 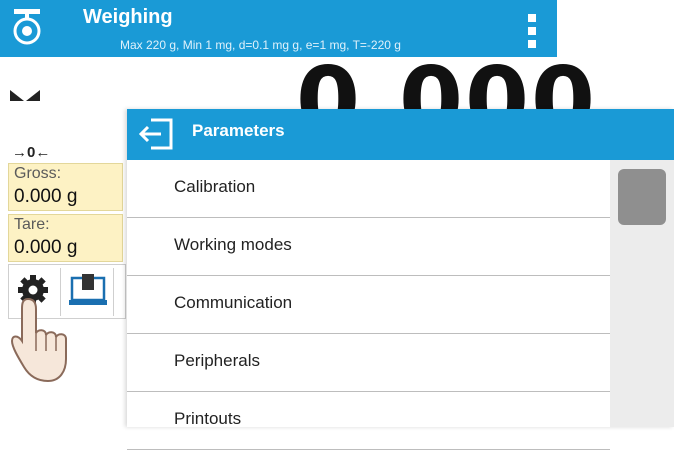 I want to click on list-item-printouts: Printouts, so click(x=368, y=421).